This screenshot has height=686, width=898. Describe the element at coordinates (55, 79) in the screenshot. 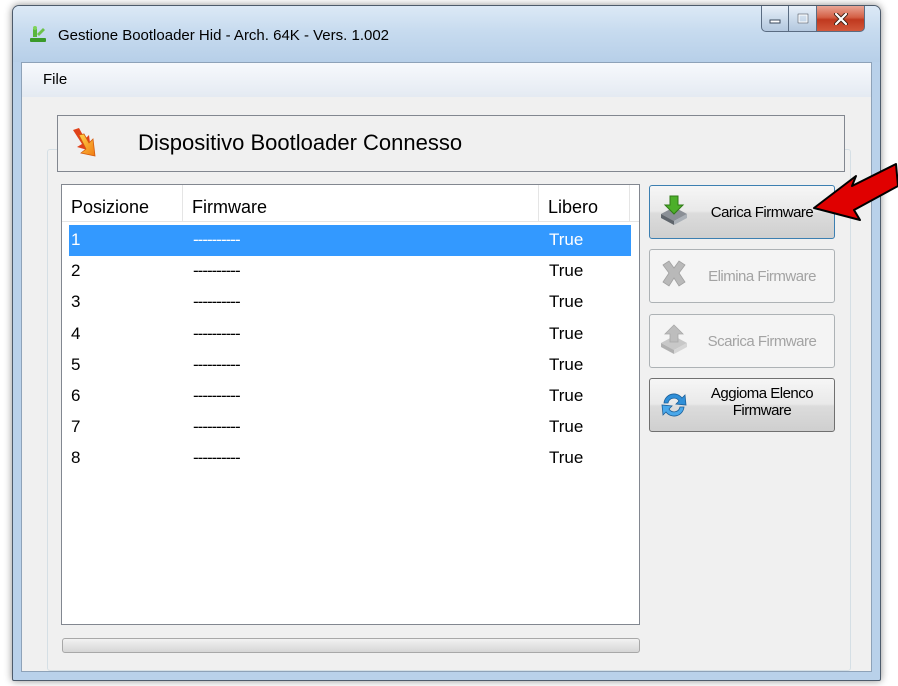

I see `menu-file: File` at that location.